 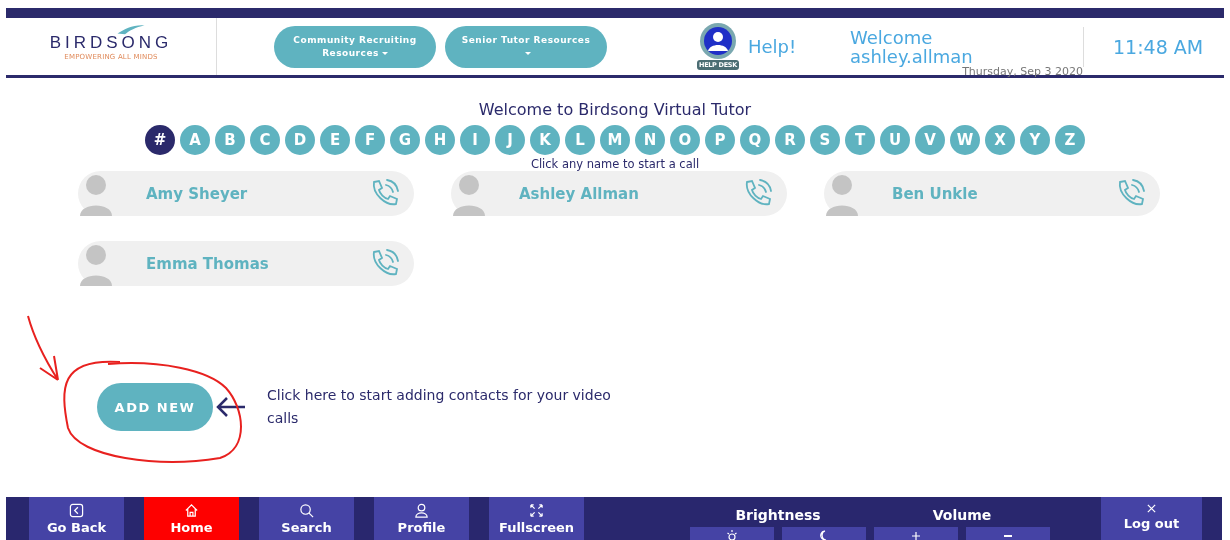 What do you see at coordinates (1151, 508) in the screenshot?
I see `close-icon` at bounding box center [1151, 508].